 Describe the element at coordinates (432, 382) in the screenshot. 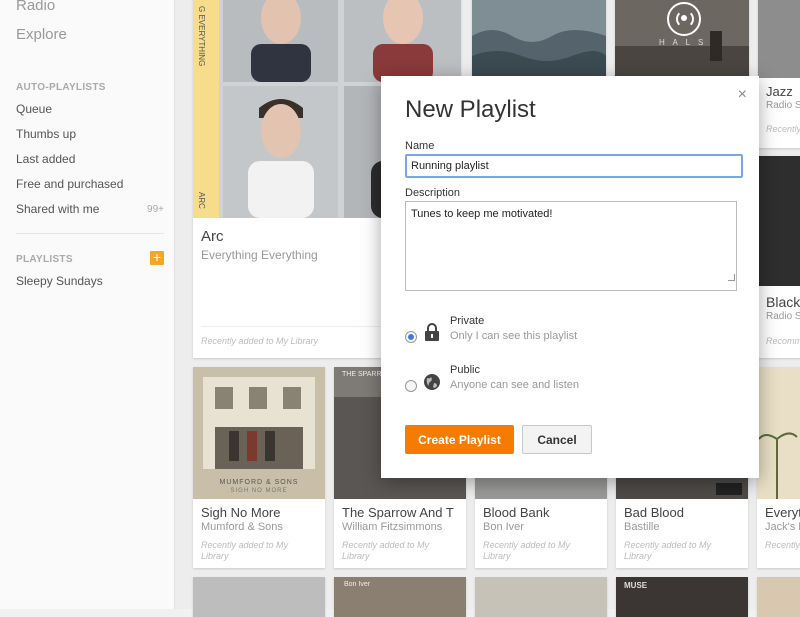

I see `globe-icon` at that location.